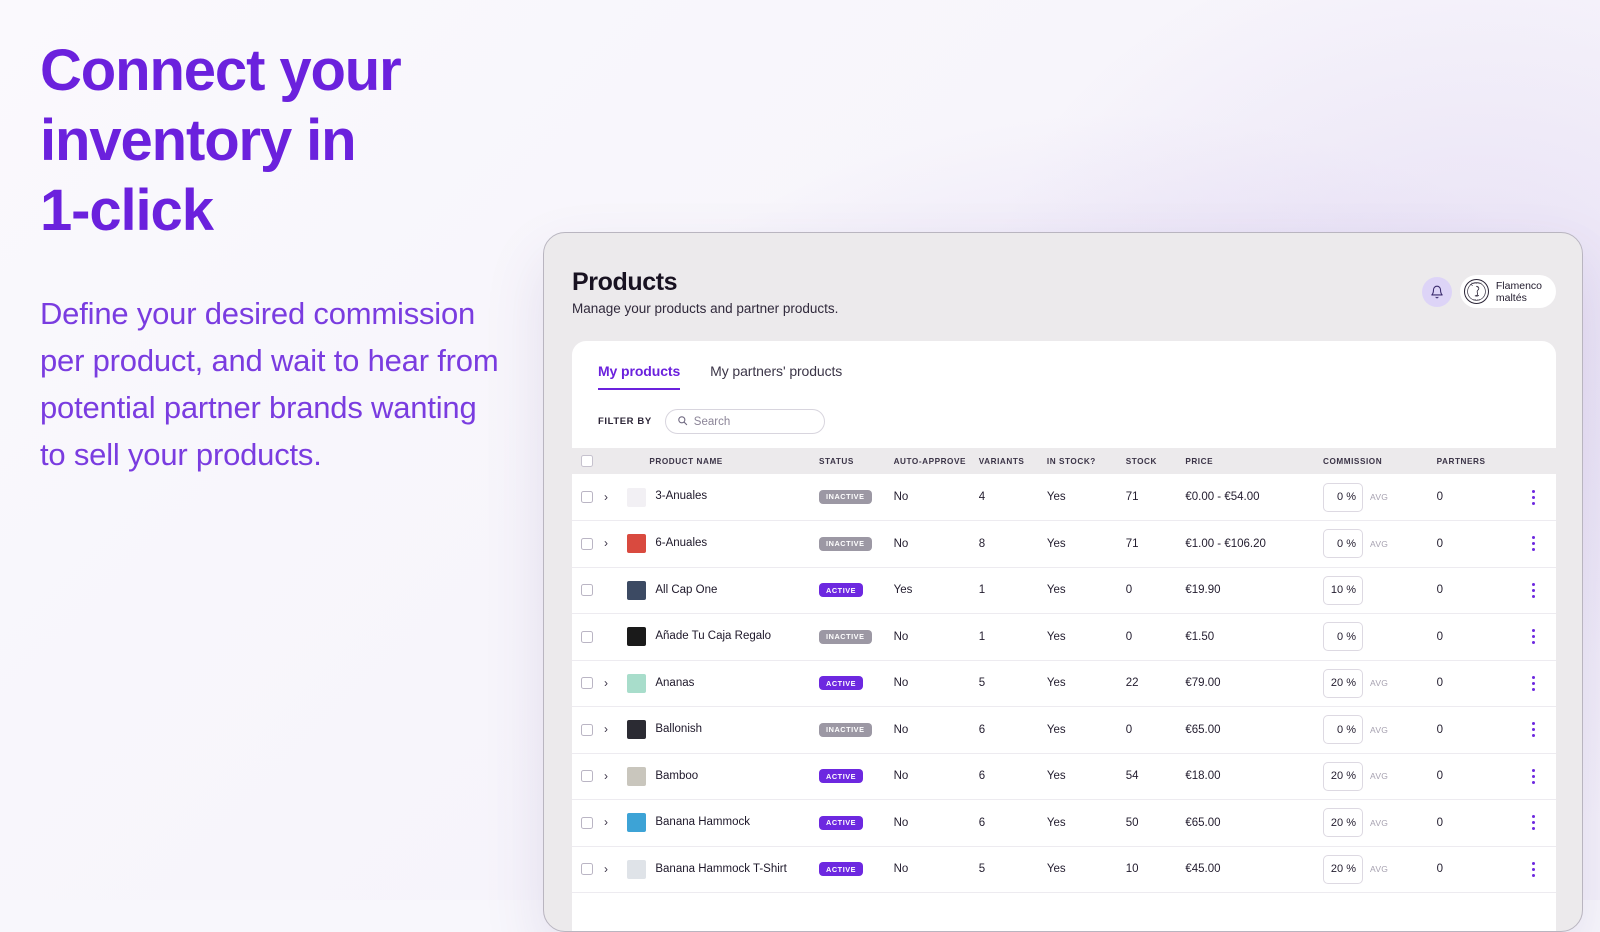 This screenshot has height=932, width=1600. What do you see at coordinates (841, 776) in the screenshot?
I see `status-badge: ACTIVE` at bounding box center [841, 776].